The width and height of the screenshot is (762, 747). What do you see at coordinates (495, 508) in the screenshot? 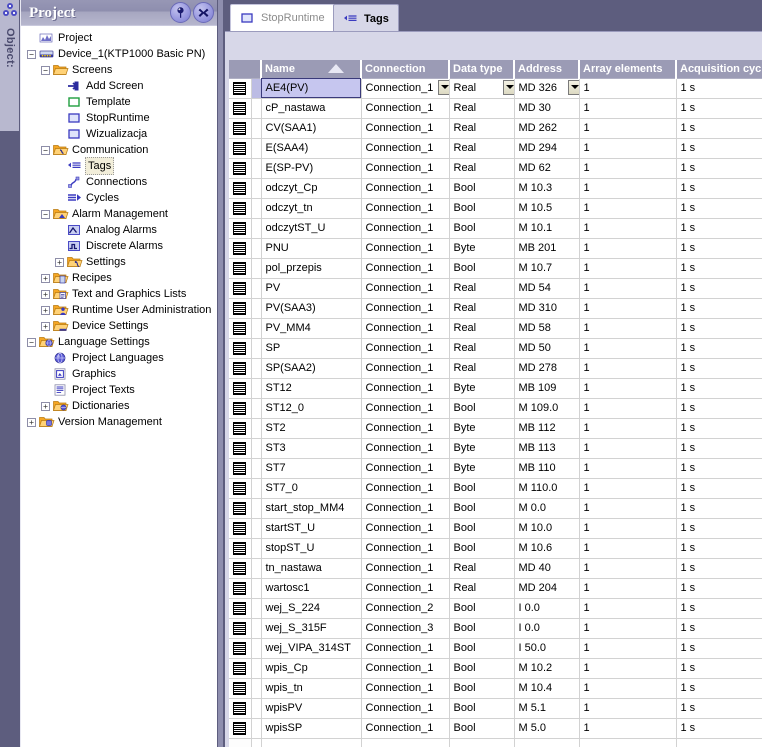
I see `table-row: start_stop_MM4 Connection_1 Bool M 0.0 1 1 s` at bounding box center [495, 508].